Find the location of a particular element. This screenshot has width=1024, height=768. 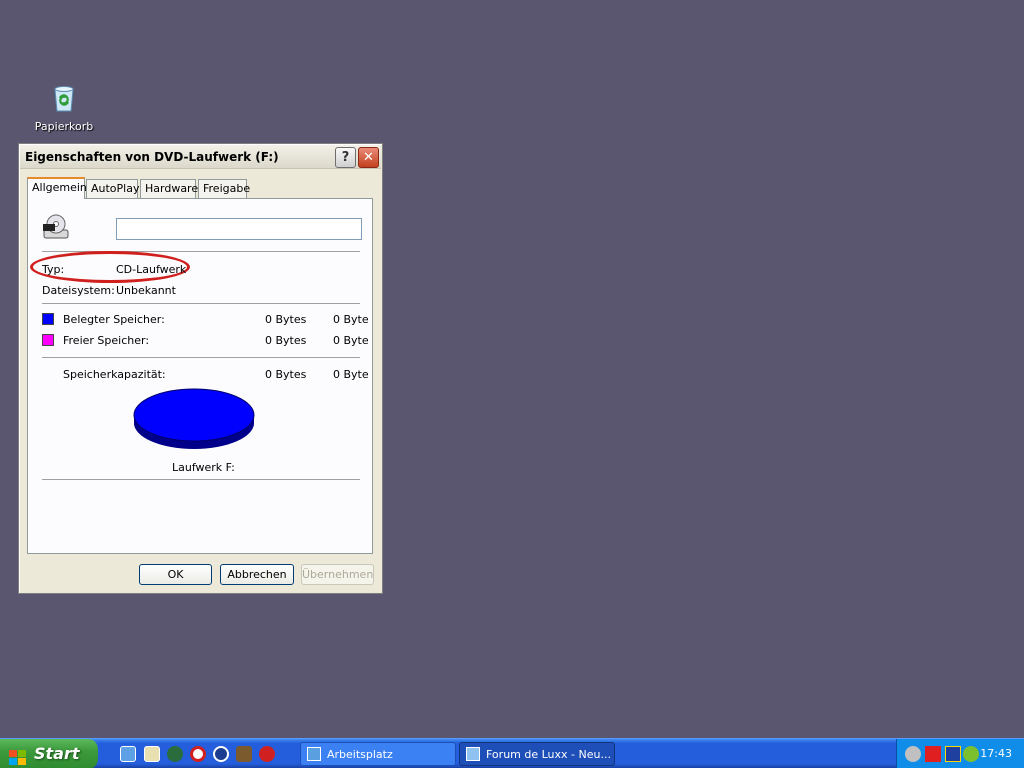

start-button: Start is located at coordinates (49, 753).